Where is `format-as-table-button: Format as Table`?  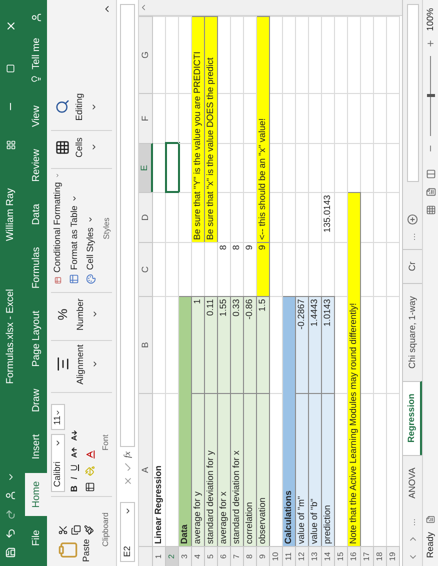 format-as-table-button: Format as Table is located at coordinates (74, 228).